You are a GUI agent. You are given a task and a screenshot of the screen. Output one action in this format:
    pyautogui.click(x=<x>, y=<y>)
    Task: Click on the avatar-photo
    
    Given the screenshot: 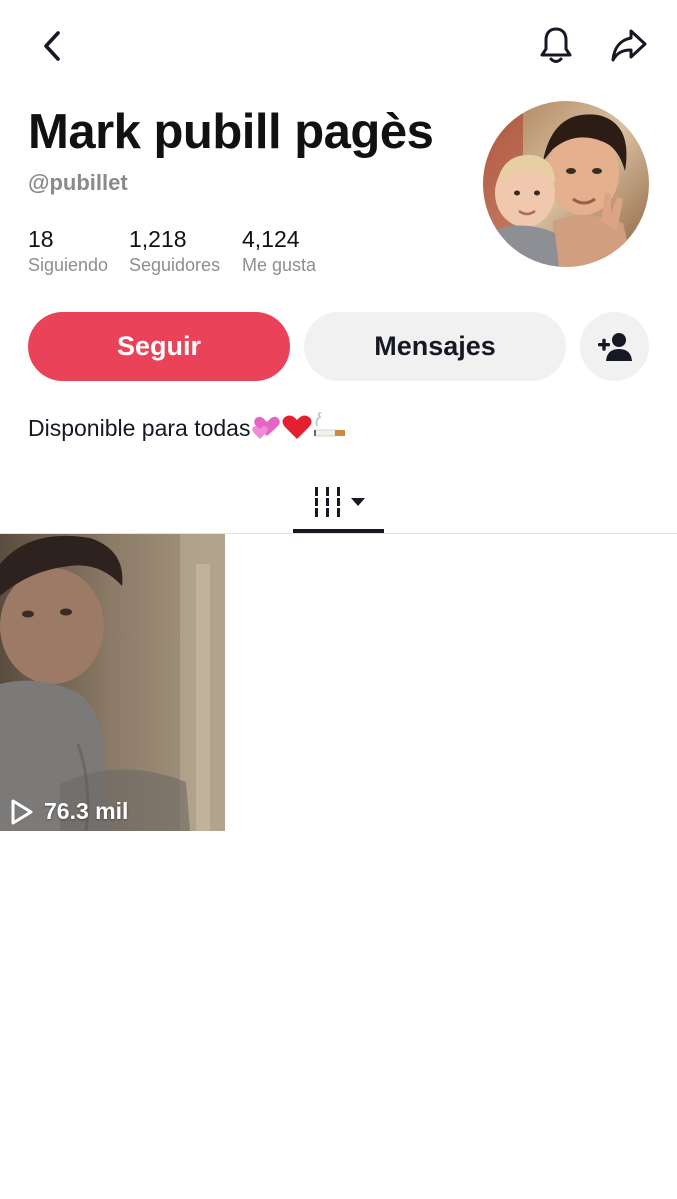 What is the action you would take?
    pyautogui.click(x=566, y=184)
    